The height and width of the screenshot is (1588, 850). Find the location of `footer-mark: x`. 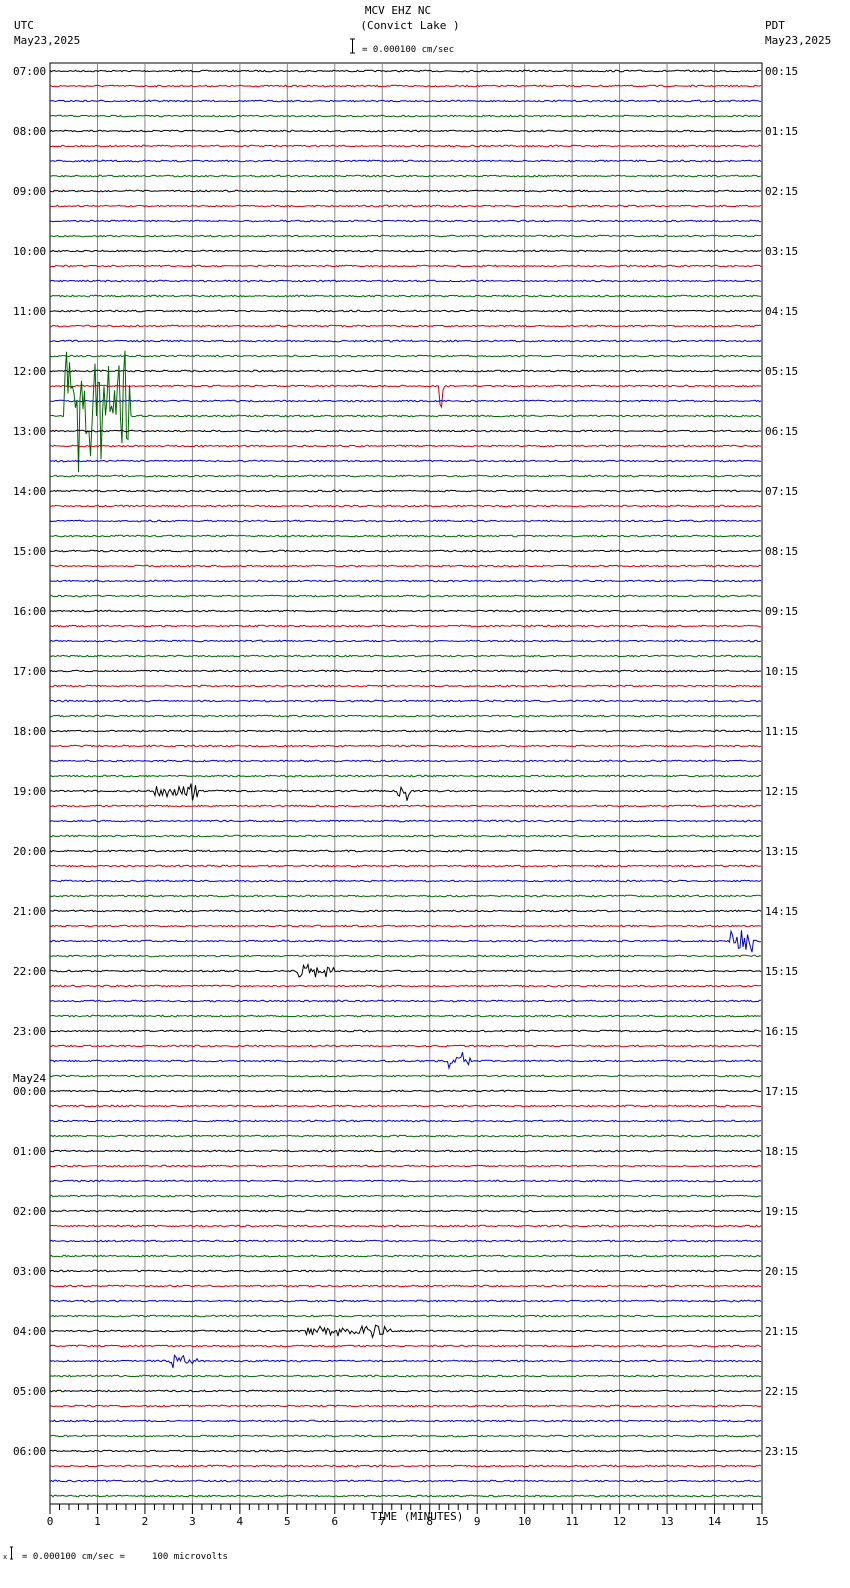

footer-mark: x is located at coordinates (5, 1557).